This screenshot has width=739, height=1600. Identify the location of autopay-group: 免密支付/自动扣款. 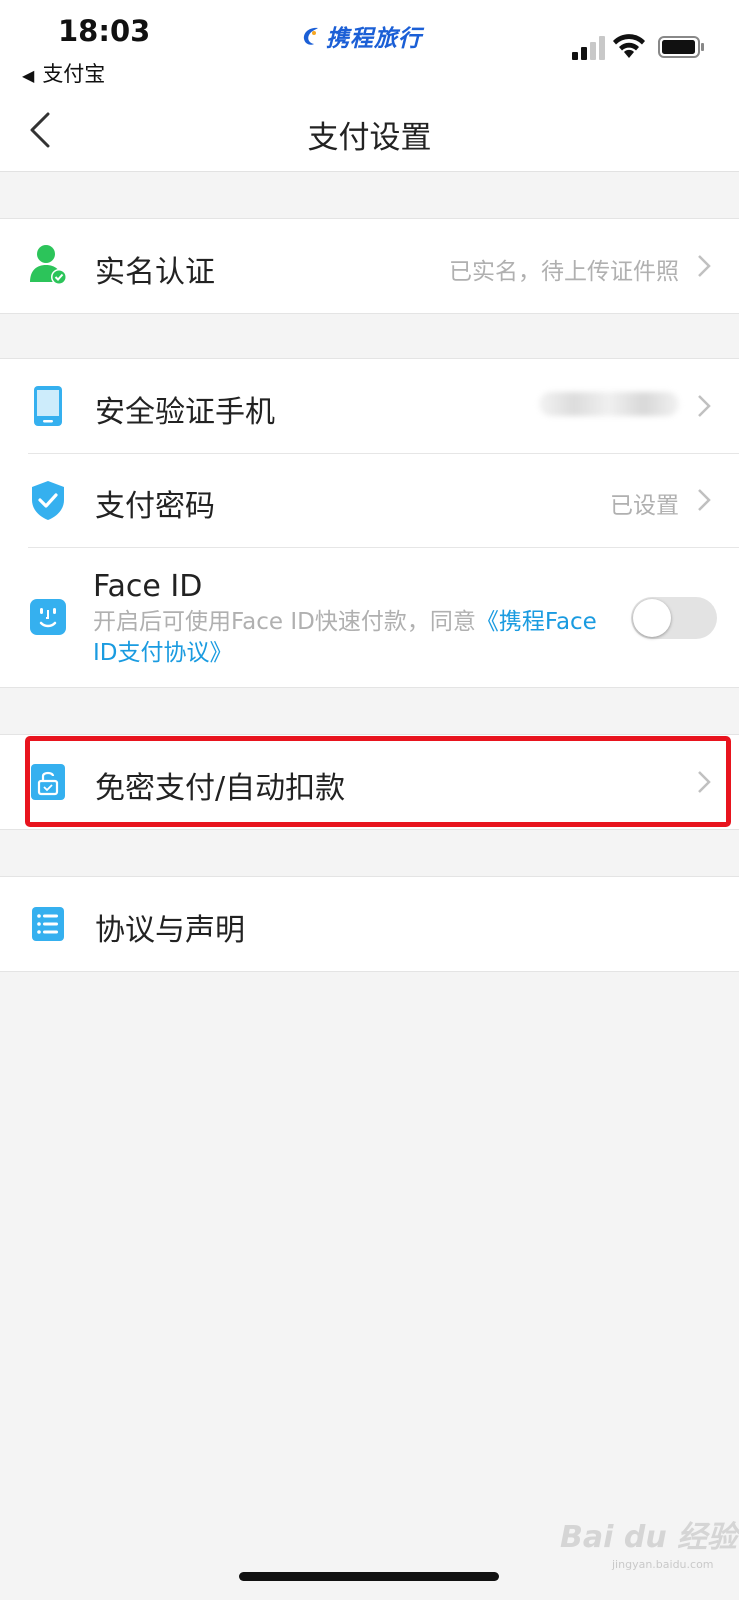
(369, 782).